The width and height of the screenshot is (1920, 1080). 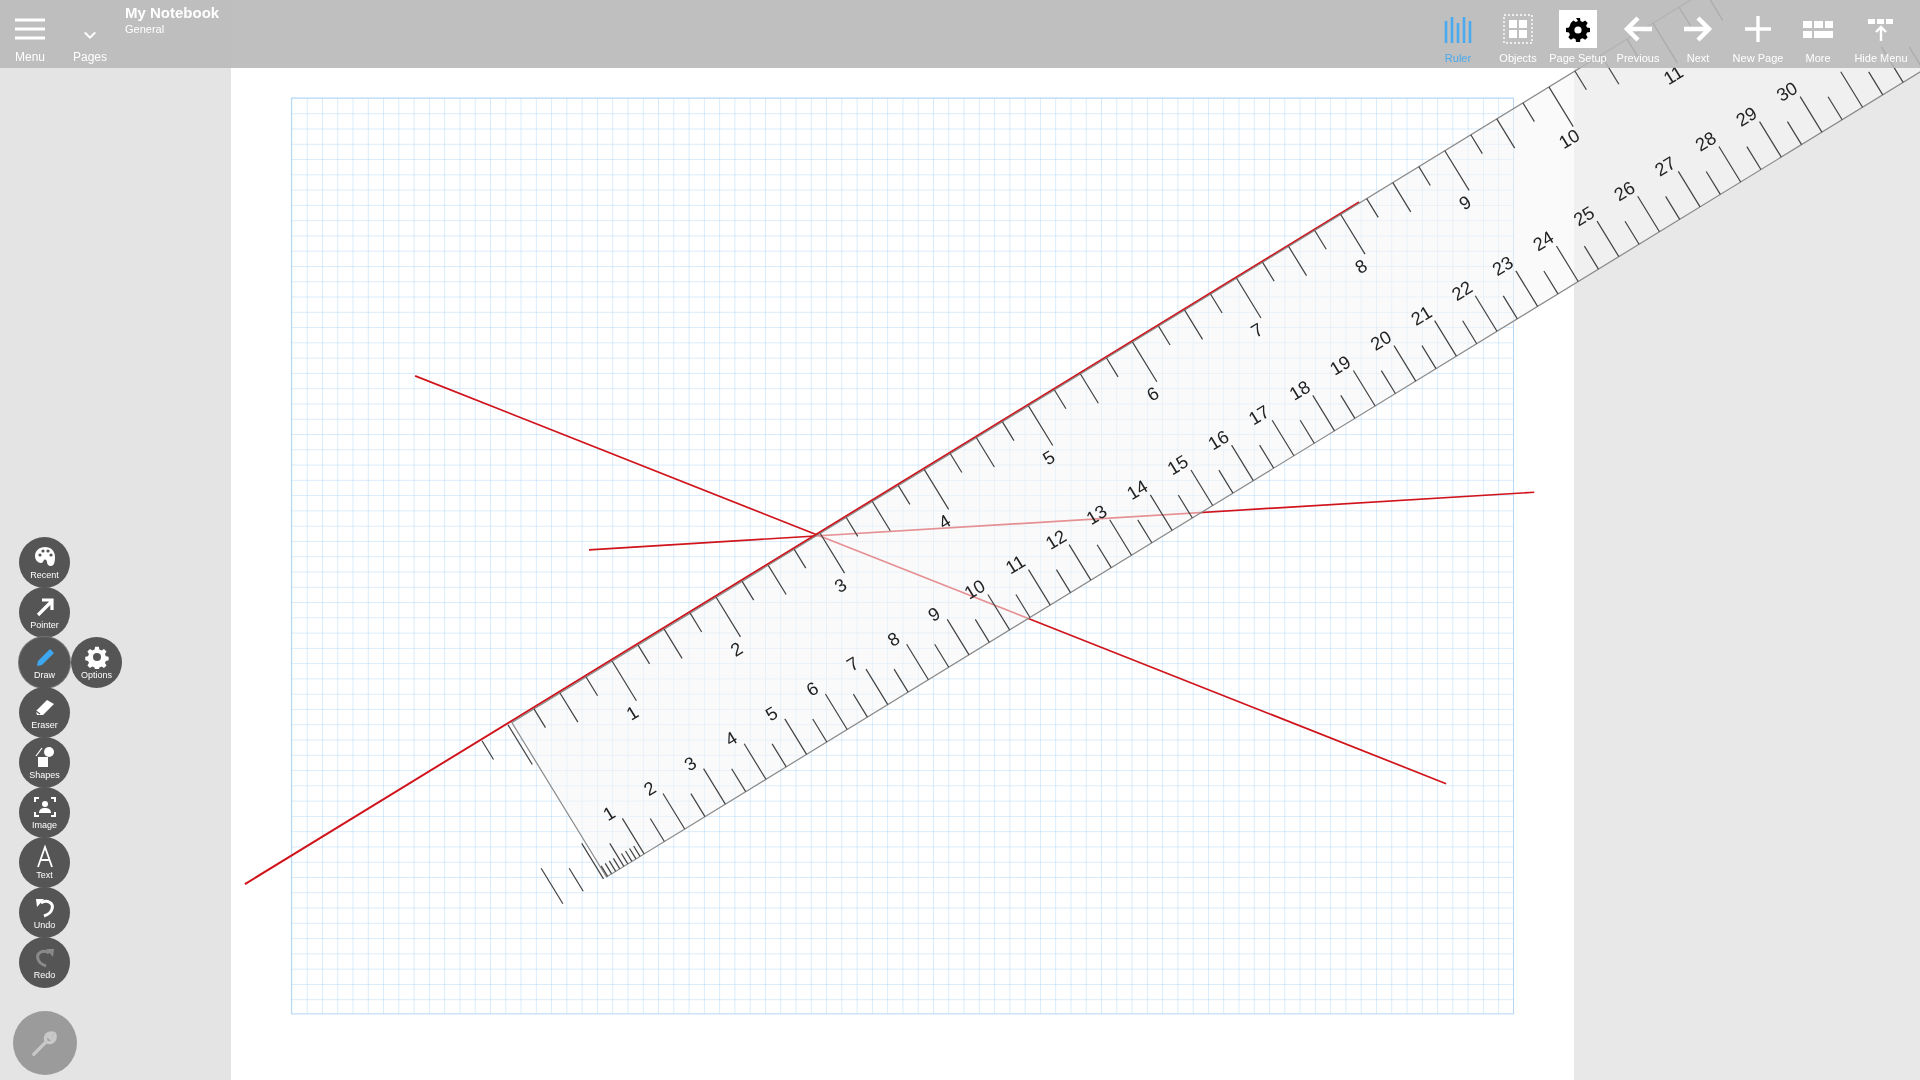 What do you see at coordinates (96, 657) in the screenshot?
I see `settings-icon` at bounding box center [96, 657].